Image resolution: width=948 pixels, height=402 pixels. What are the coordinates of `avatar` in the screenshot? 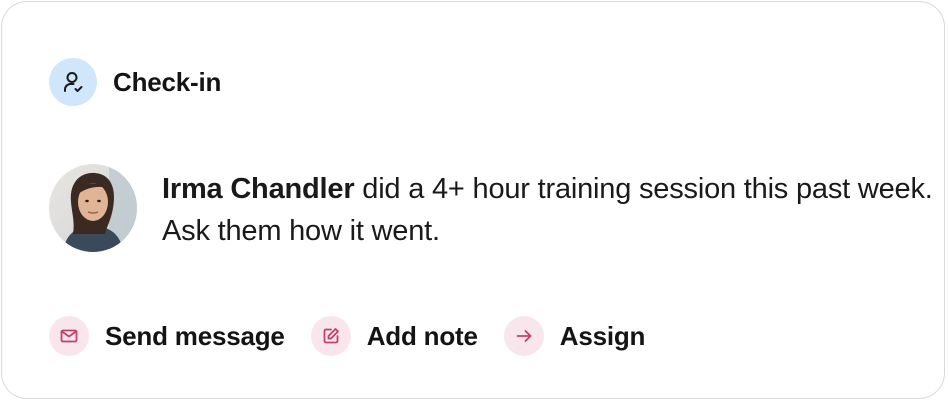 It's located at (93, 208).